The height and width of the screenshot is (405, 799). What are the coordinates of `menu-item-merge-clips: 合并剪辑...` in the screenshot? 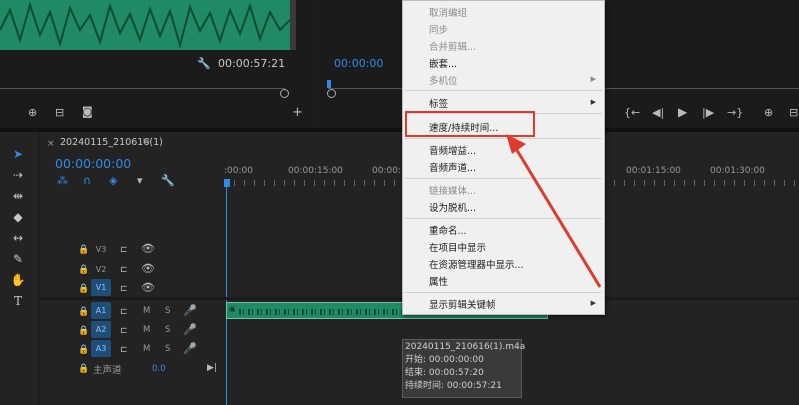 It's located at (452, 46).